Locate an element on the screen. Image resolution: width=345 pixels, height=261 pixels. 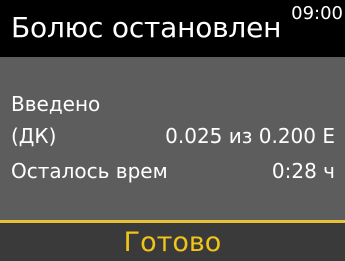
done-button: Готово is located at coordinates (172, 242).